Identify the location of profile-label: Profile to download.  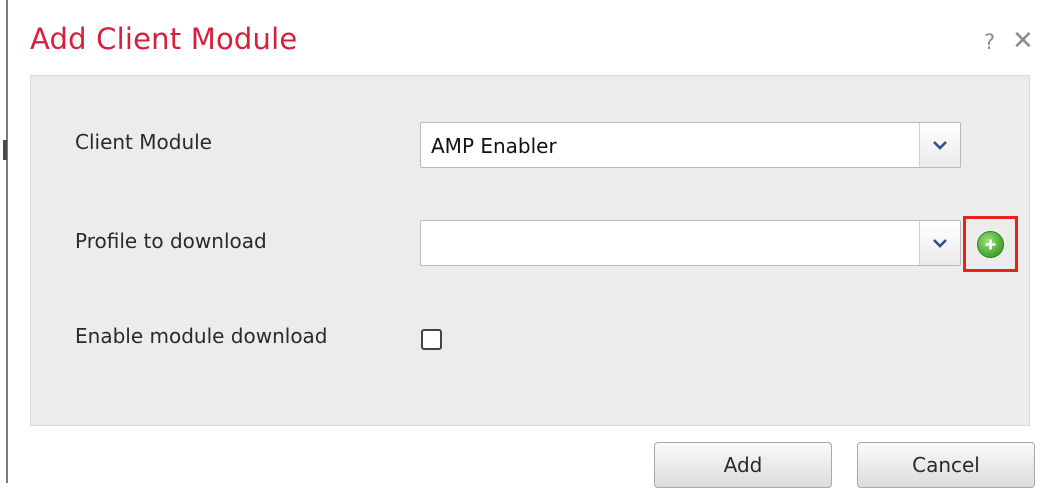
(171, 241).